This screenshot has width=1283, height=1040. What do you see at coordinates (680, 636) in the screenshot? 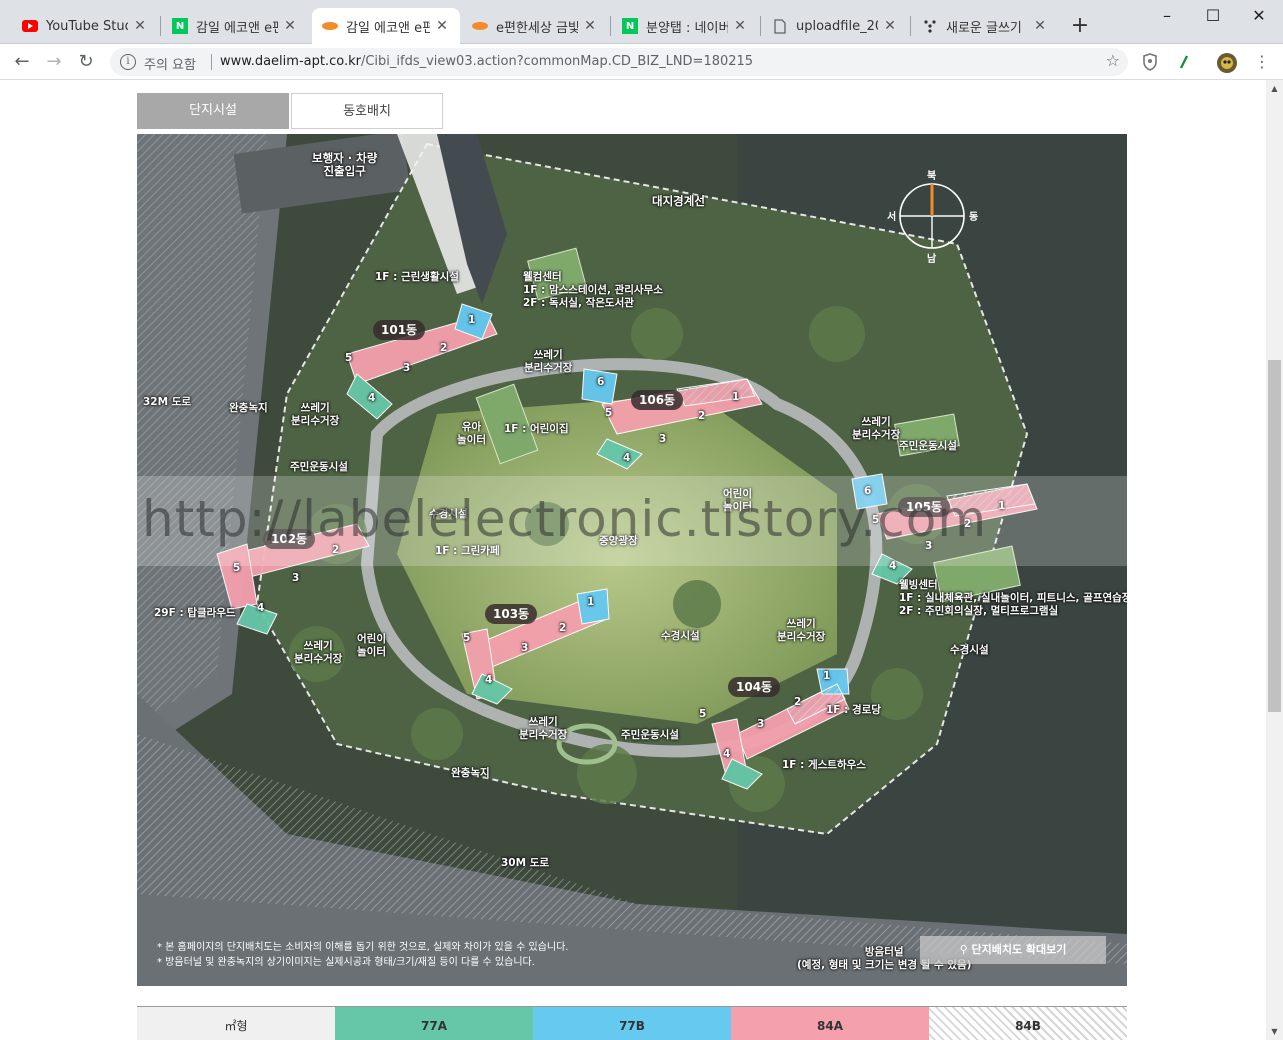
I see `label-water-feature-2: 수경시설` at bounding box center [680, 636].